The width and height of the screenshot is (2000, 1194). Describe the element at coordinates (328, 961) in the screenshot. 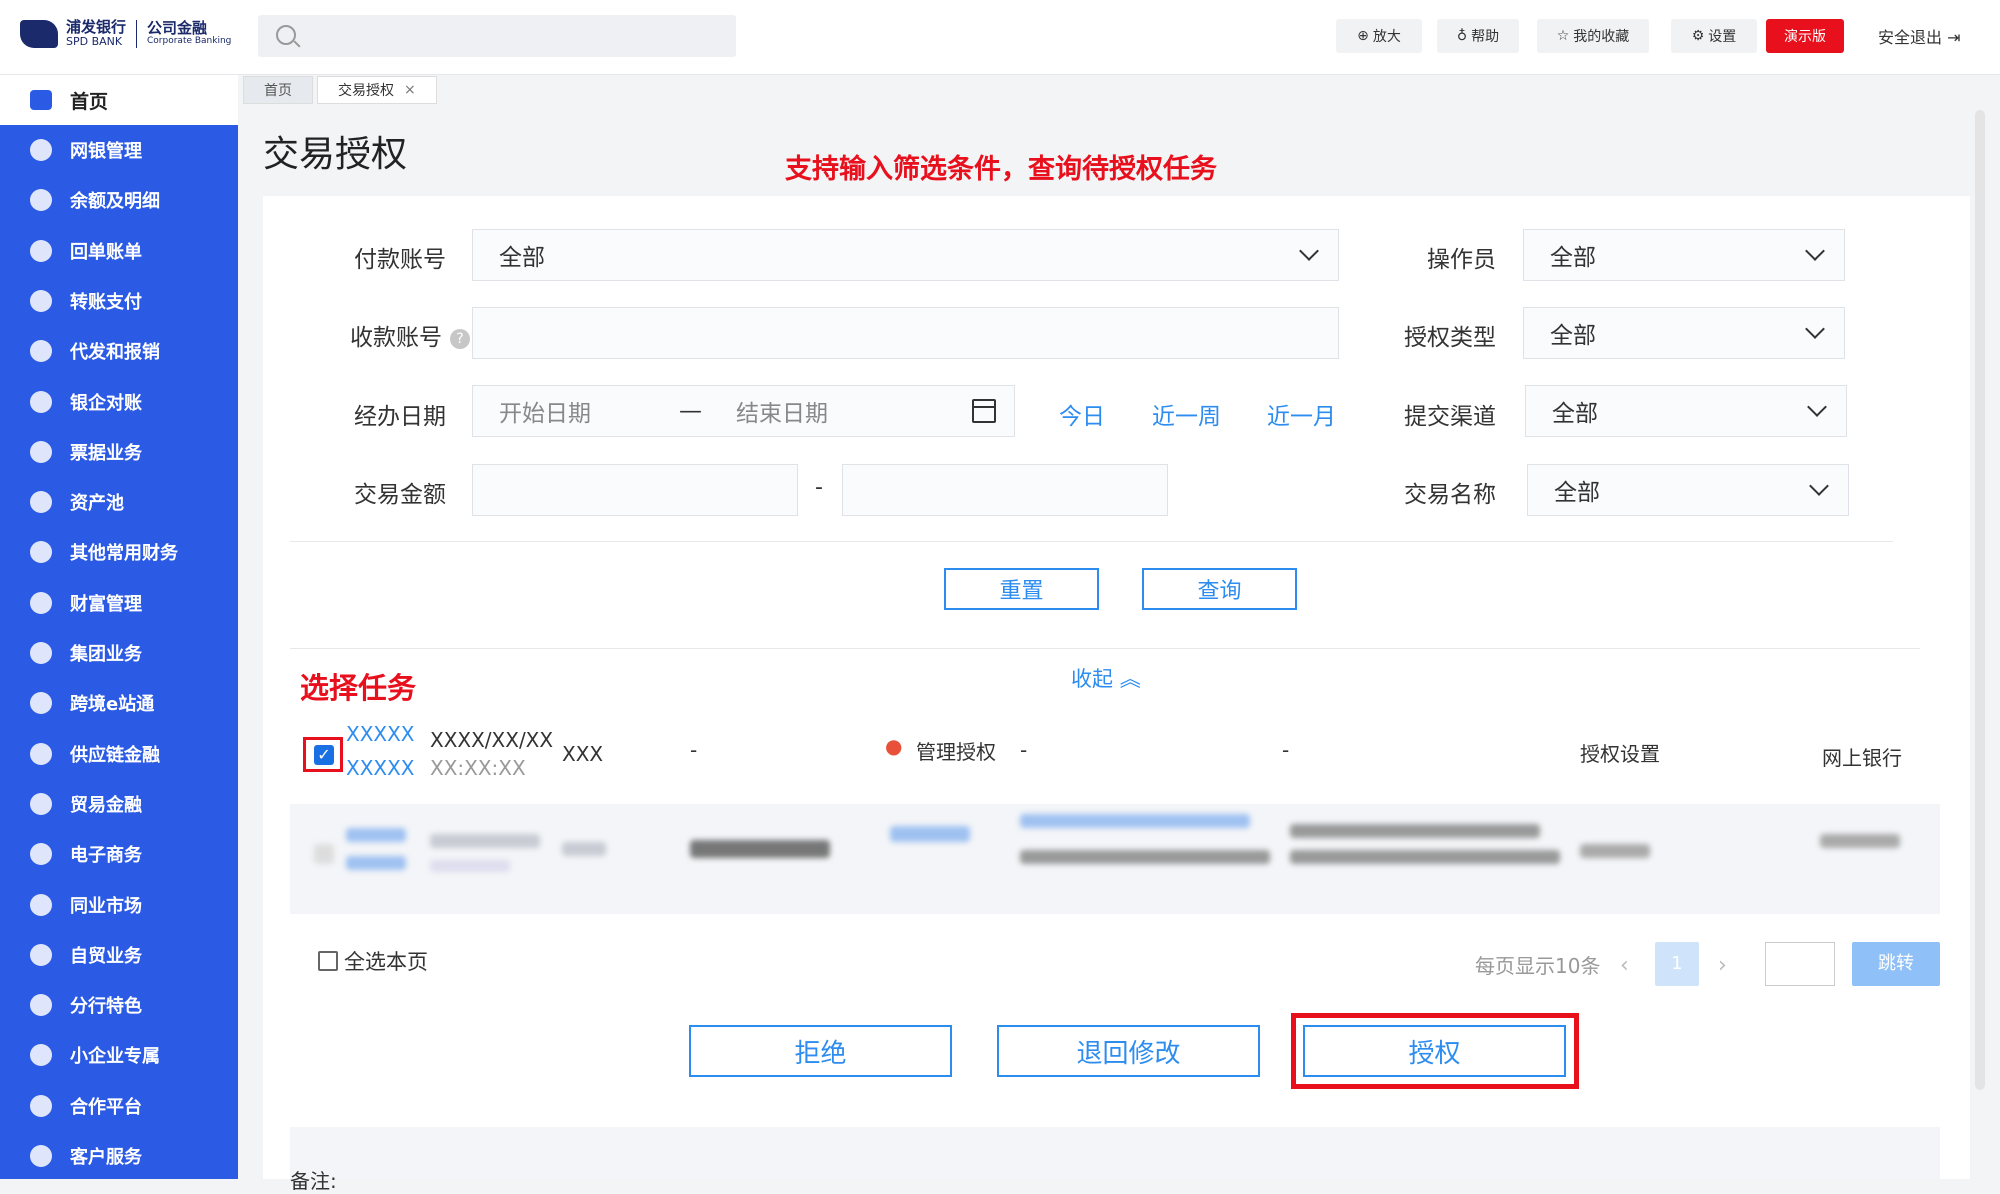

I see `checkbox` at that location.